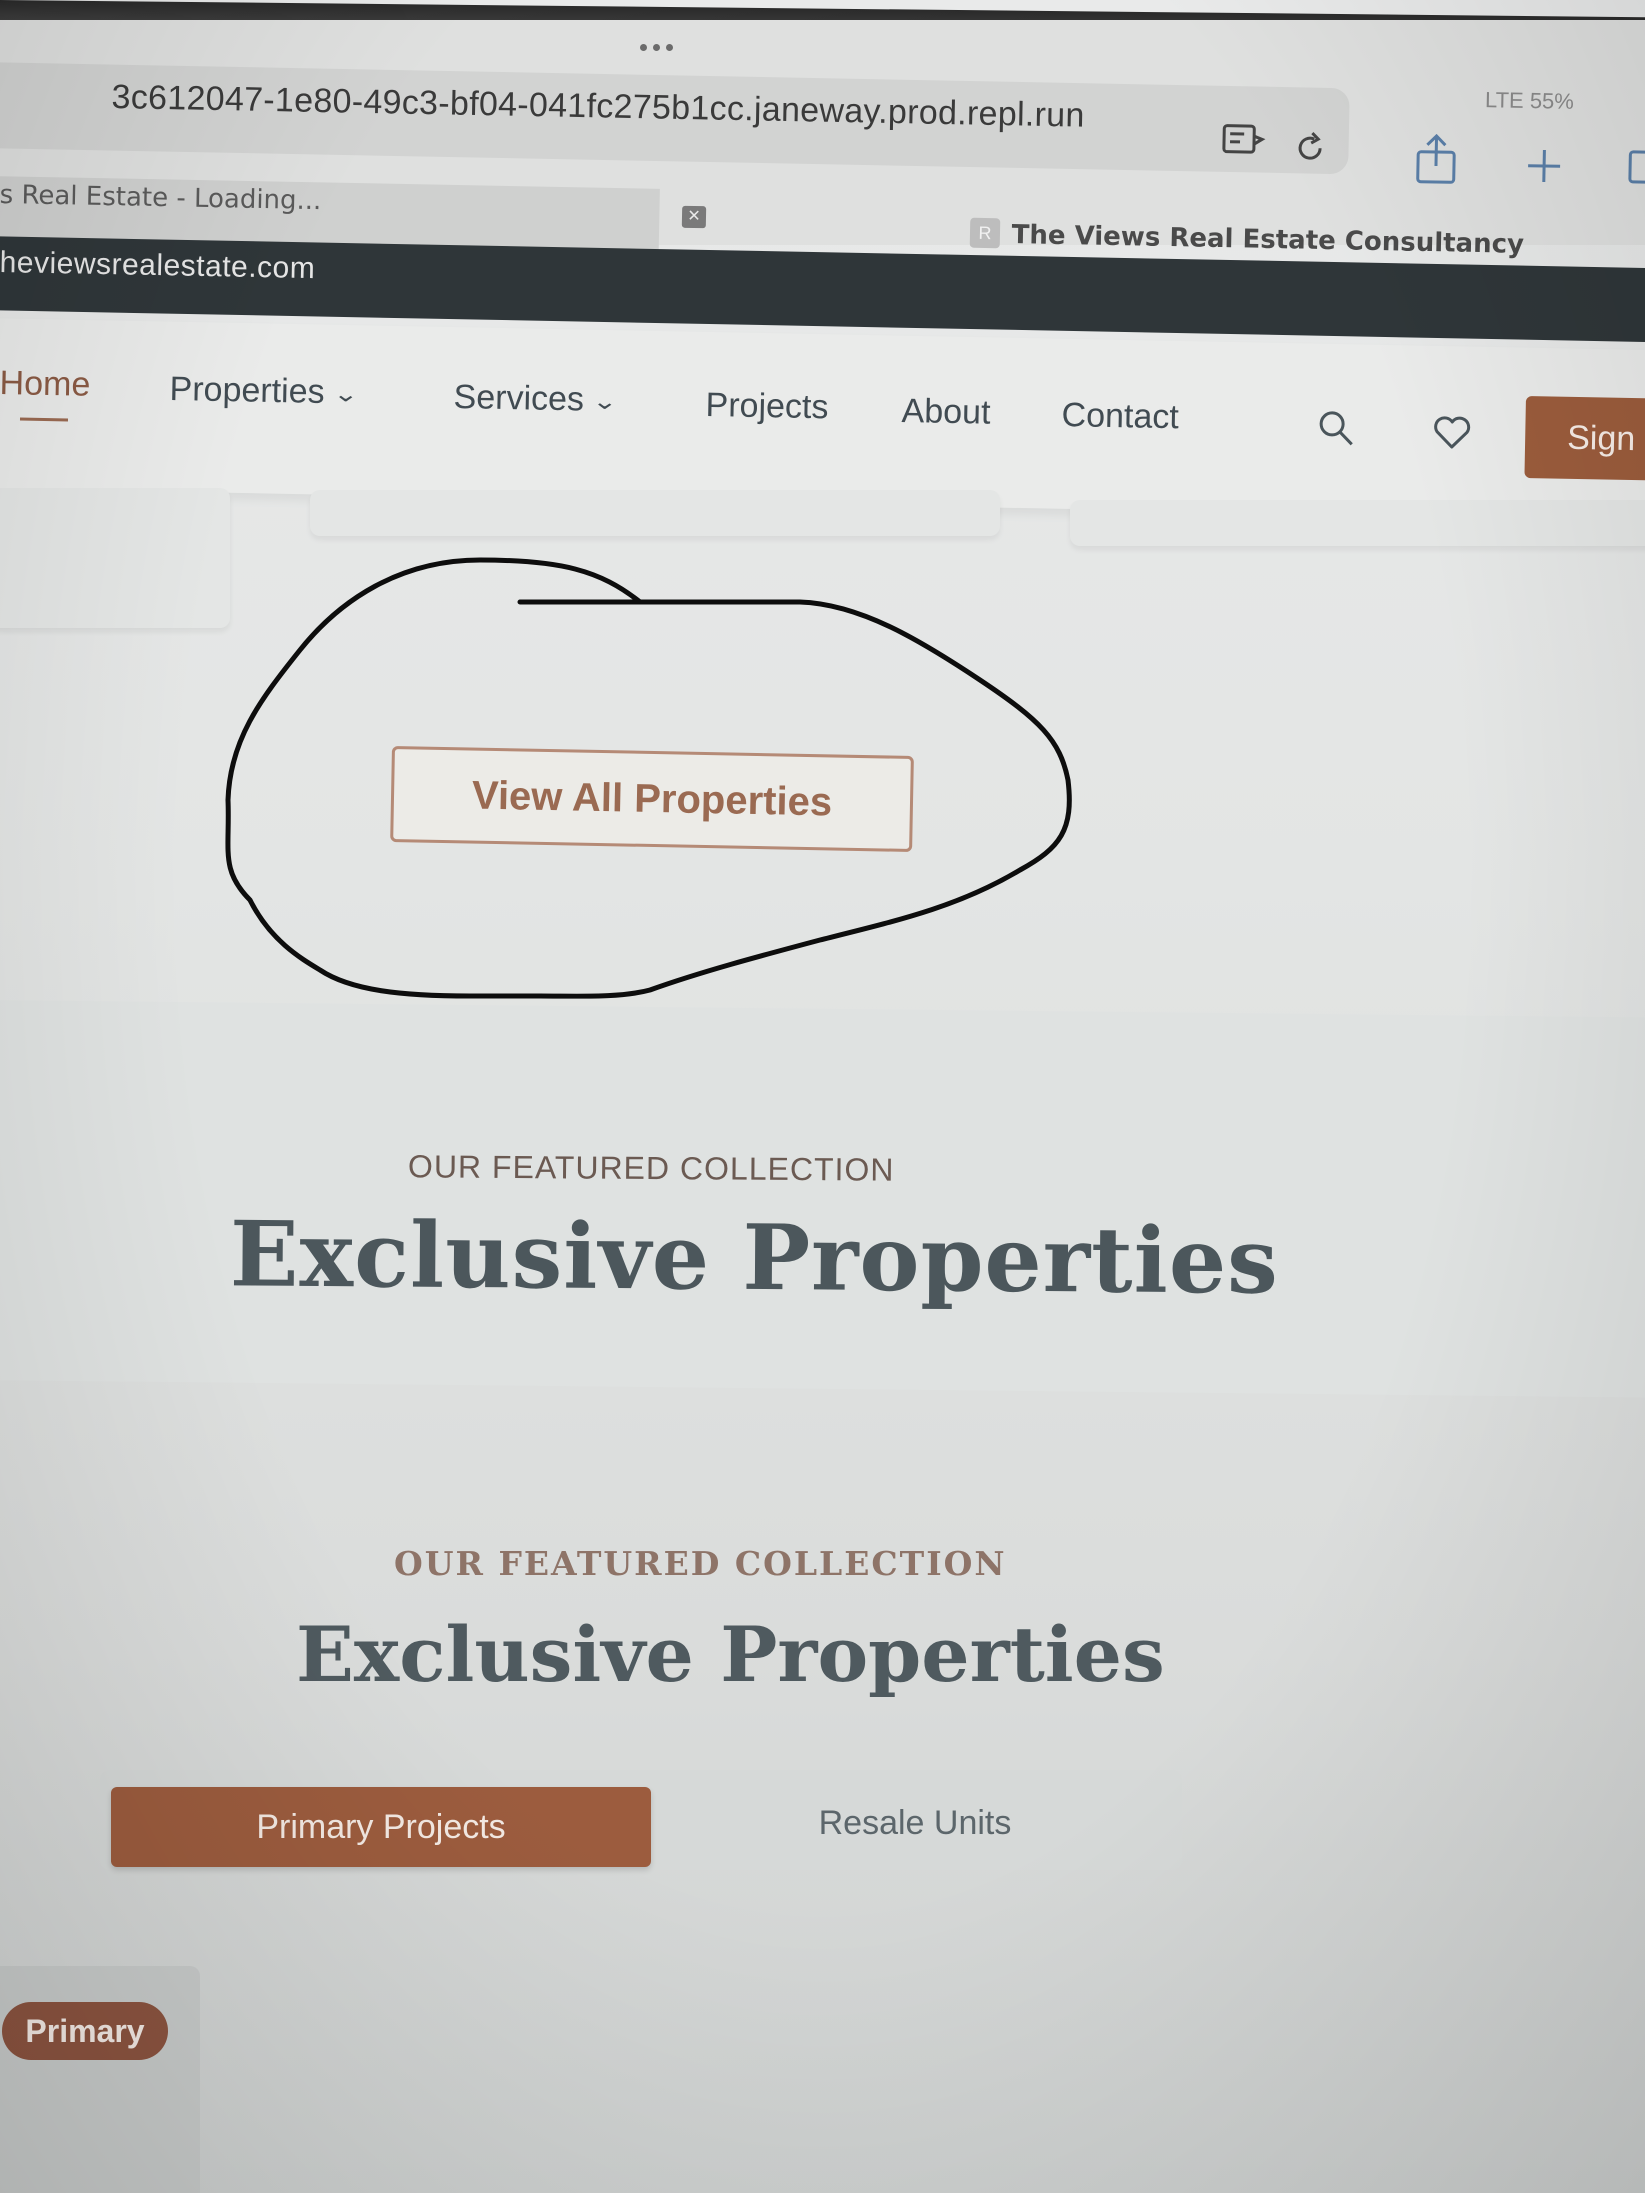  I want to click on primary-projects-tab: Primary Projects, so click(381, 1827).